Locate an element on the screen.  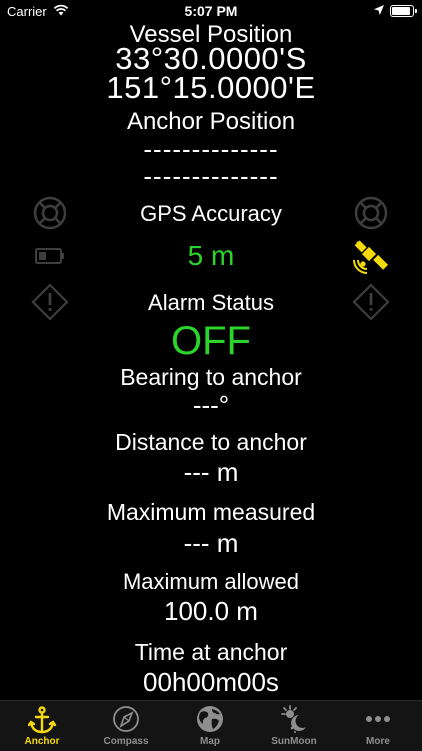
anchor-icon is located at coordinates (42, 720).